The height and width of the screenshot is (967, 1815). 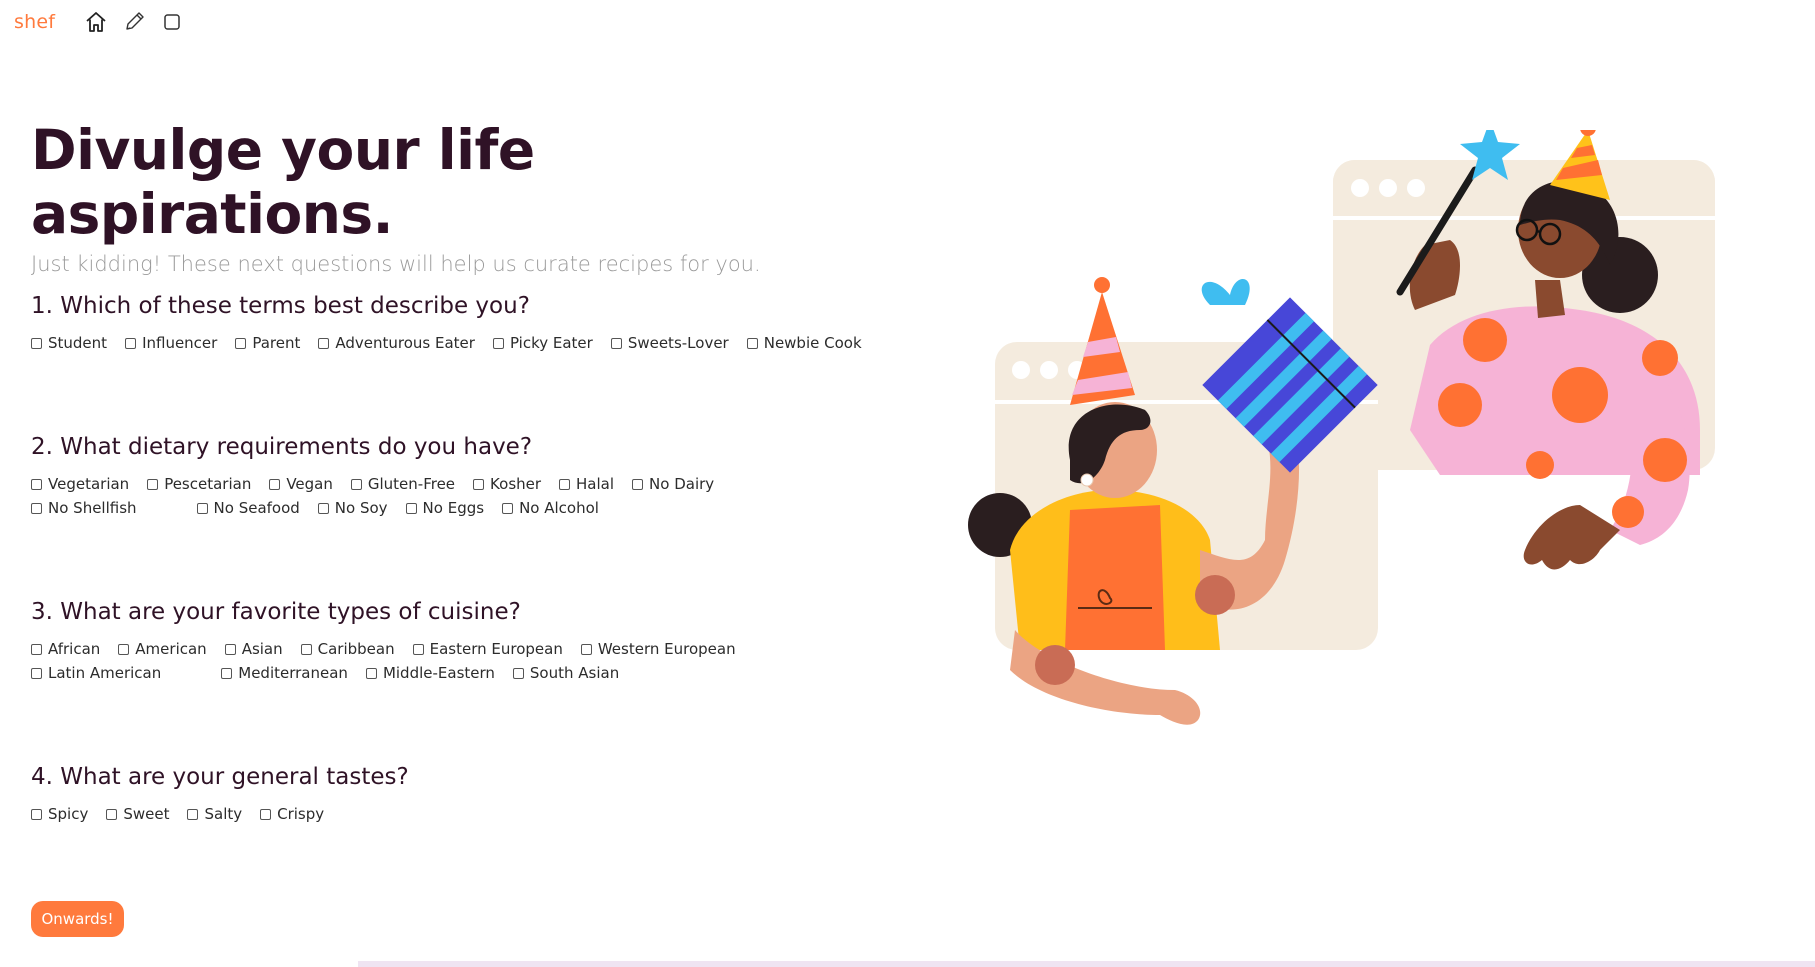 What do you see at coordinates (220, 777) in the screenshot?
I see `question-title: 4. What are your general tastes?` at bounding box center [220, 777].